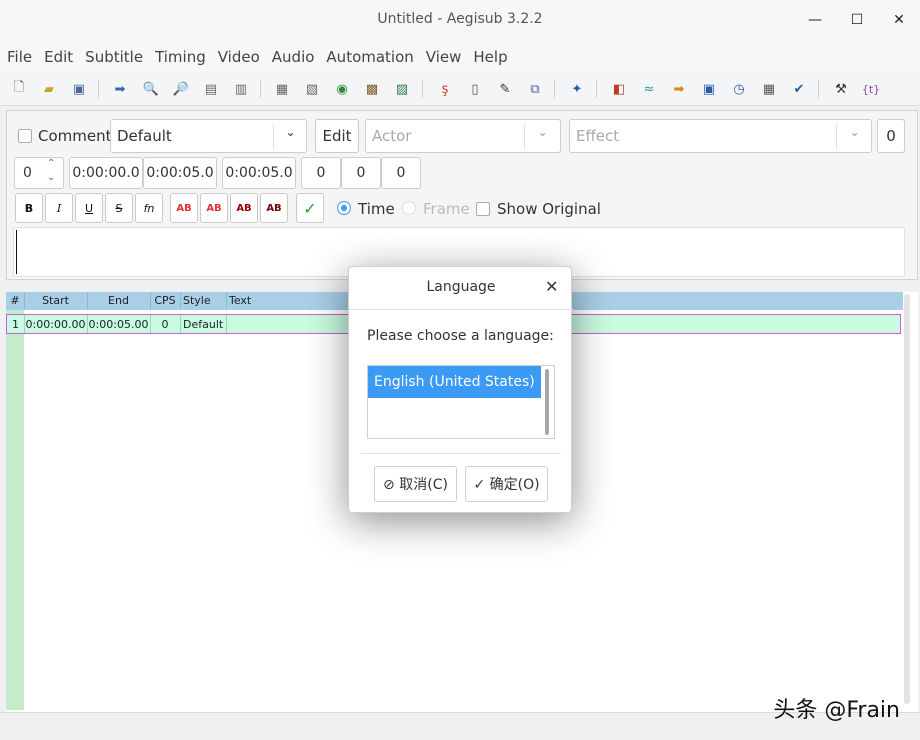 This screenshot has height=740, width=920. What do you see at coordinates (392, 136) in the screenshot?
I see `actor-placeholder: Actor` at bounding box center [392, 136].